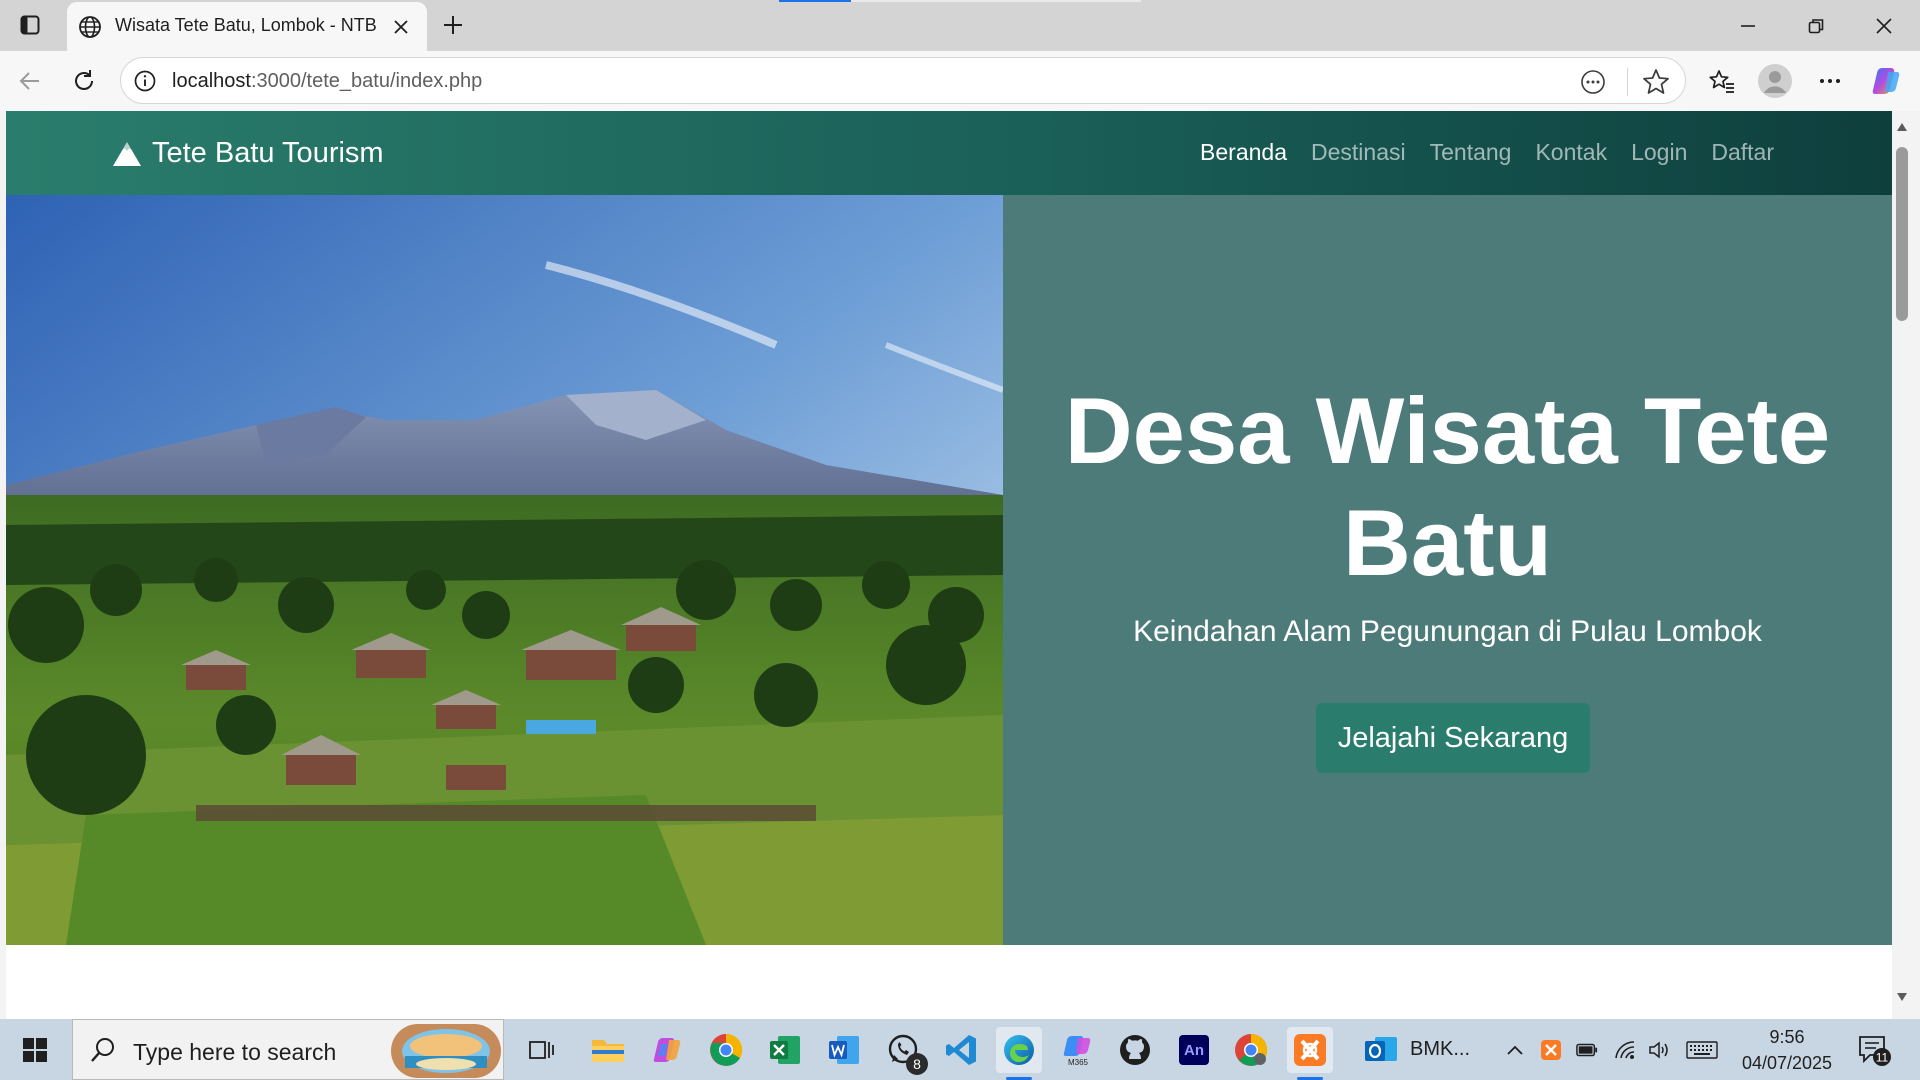 The image size is (1920, 1080). Describe the element at coordinates (1902, 997) in the screenshot. I see `scroll-down-arrow-icon` at that location.